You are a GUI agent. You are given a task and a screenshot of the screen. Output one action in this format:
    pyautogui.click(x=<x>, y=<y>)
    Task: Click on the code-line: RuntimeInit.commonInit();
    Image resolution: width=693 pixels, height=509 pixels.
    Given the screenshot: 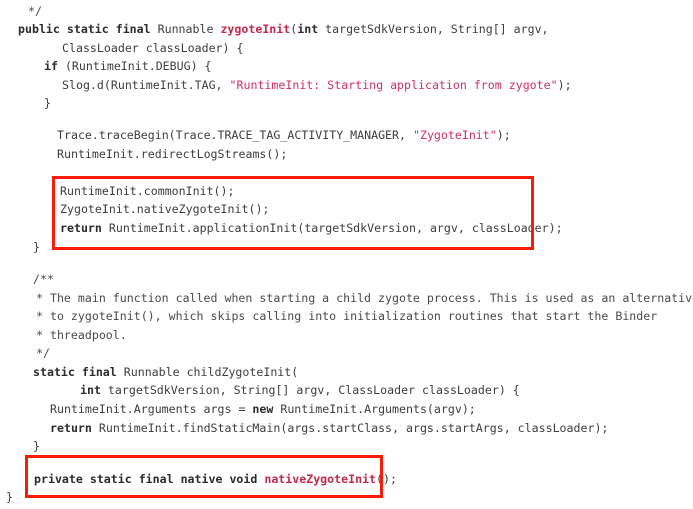 What is the action you would take?
    pyautogui.click(x=117, y=191)
    